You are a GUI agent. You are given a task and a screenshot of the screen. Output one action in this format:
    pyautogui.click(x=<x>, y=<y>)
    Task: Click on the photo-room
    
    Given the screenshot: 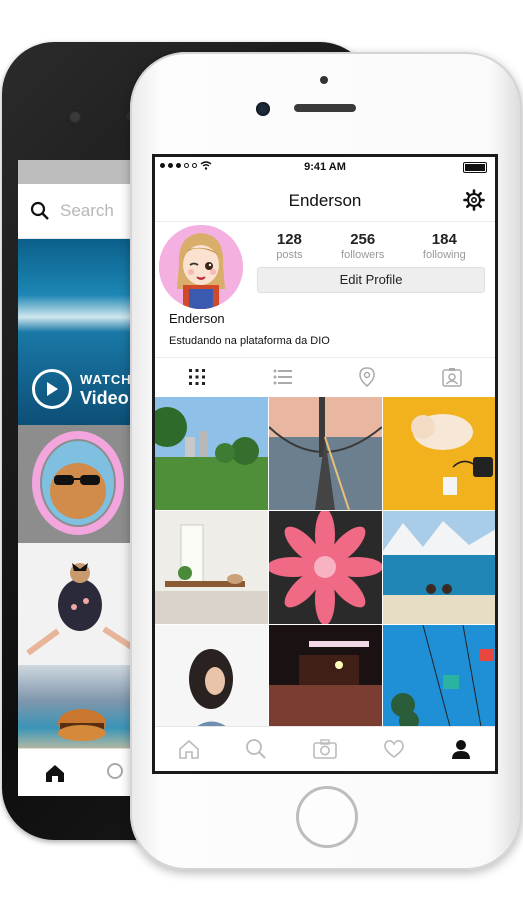 What is the action you would take?
    pyautogui.click(x=211, y=567)
    